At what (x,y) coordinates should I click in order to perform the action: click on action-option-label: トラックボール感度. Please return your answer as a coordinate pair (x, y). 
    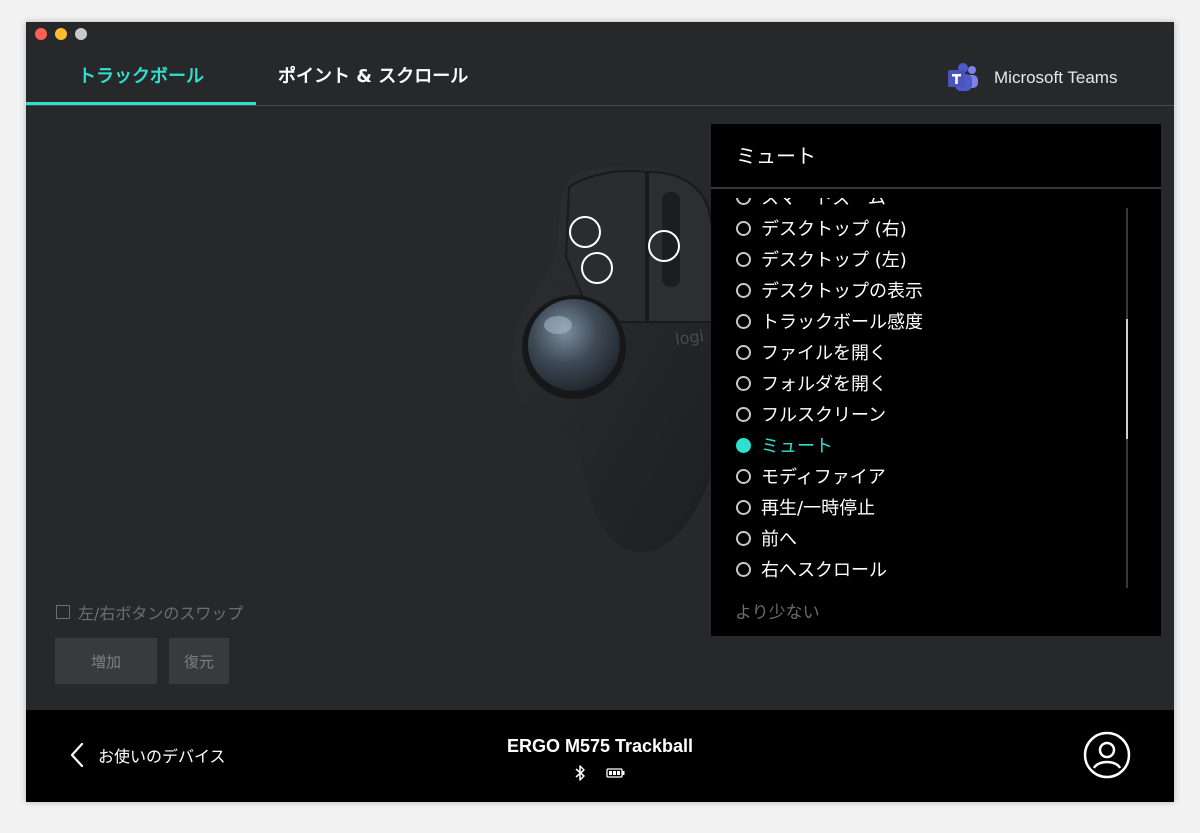
    Looking at the image, I should click on (842, 322).